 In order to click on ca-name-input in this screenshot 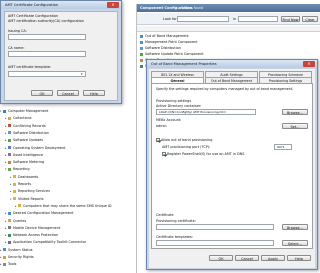, I will do `click(47, 54)`.